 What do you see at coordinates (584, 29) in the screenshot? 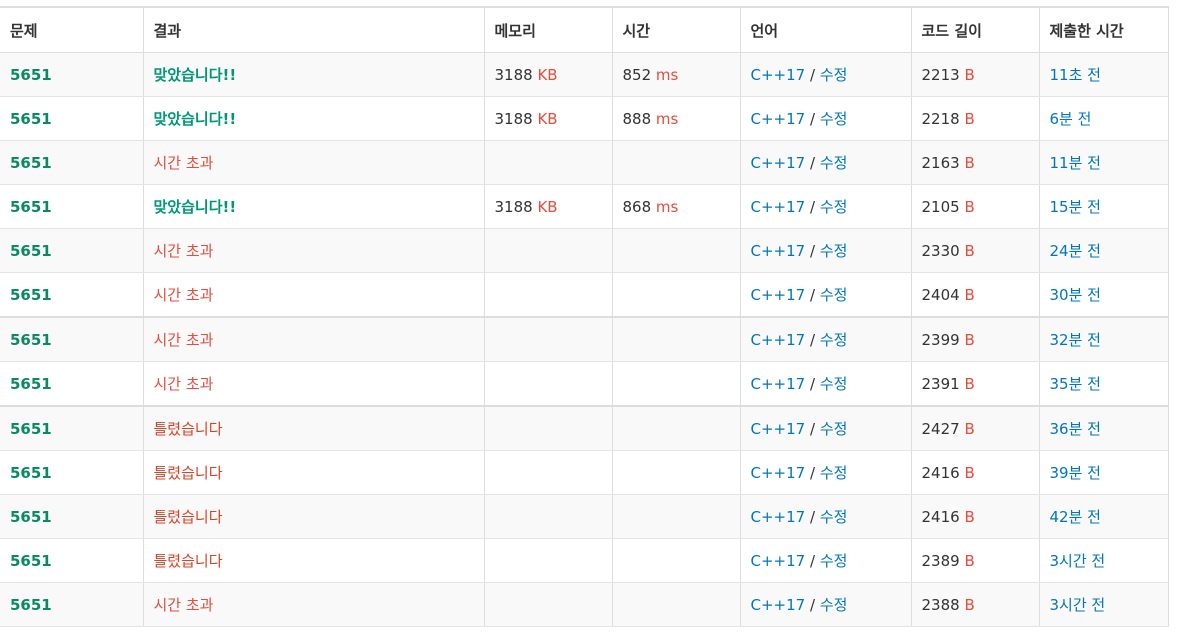
I see `table-header-row: 문제 결과 메모리 시간 언어 코드 길이 제출한 시간` at bounding box center [584, 29].